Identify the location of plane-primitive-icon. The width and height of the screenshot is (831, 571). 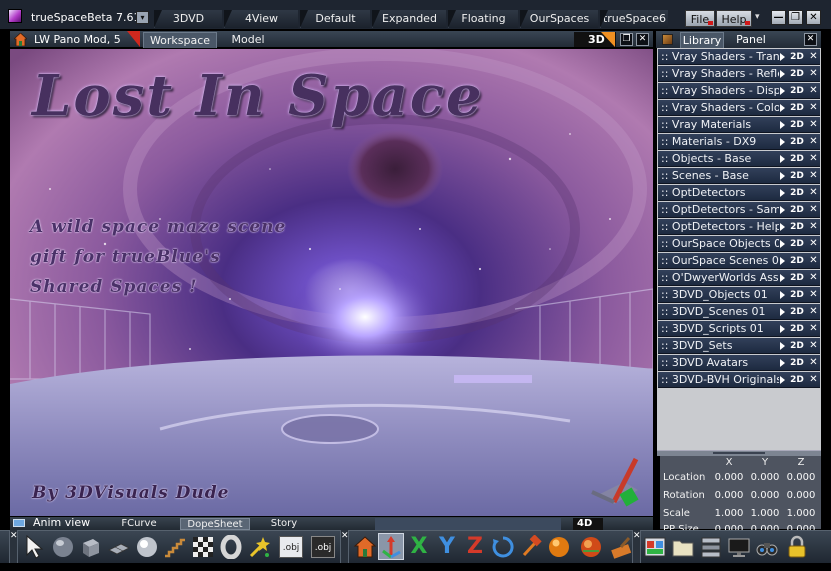
(119, 546).